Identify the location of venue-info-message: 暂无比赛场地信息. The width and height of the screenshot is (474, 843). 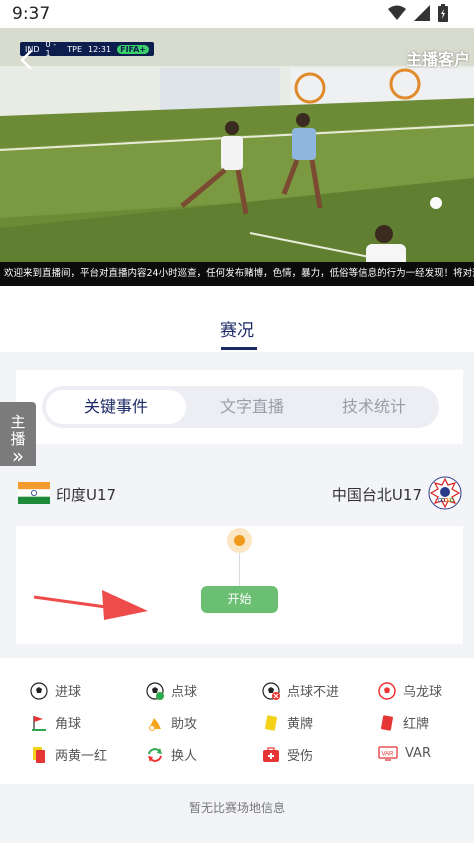
(236, 808).